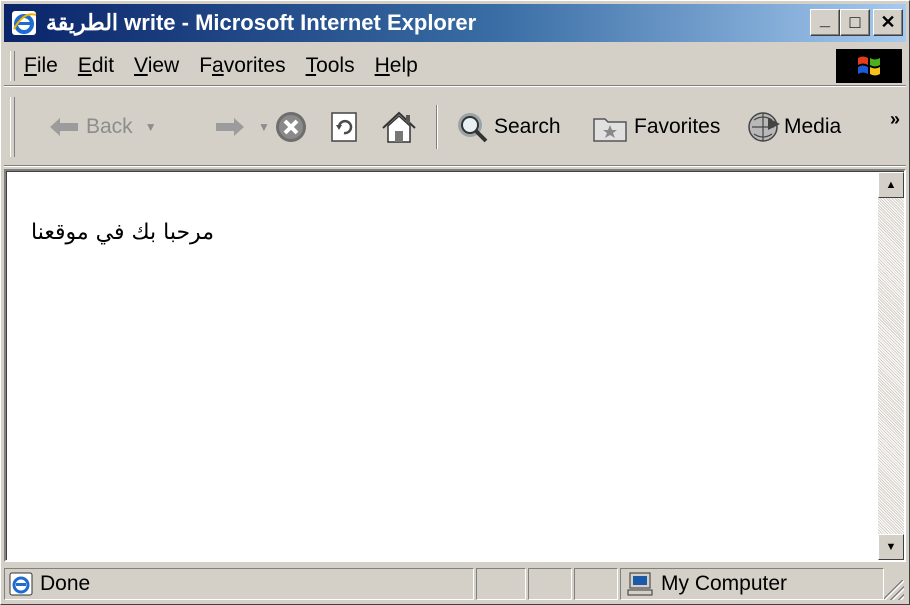 The width and height of the screenshot is (910, 605). I want to click on menu-favorites: Favorites, so click(242, 66).